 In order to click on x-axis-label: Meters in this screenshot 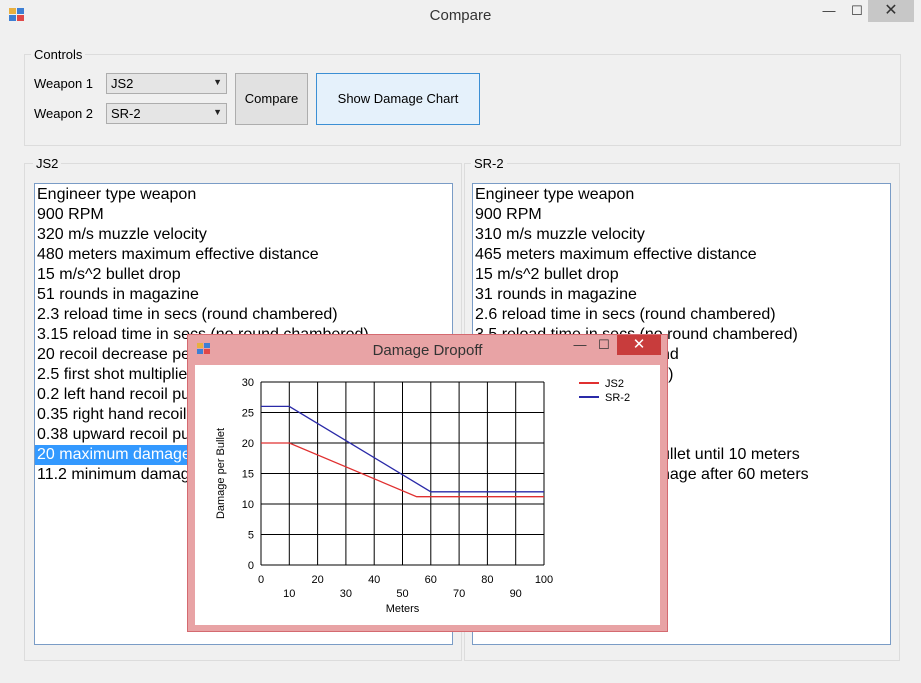, I will do `click(403, 609)`.